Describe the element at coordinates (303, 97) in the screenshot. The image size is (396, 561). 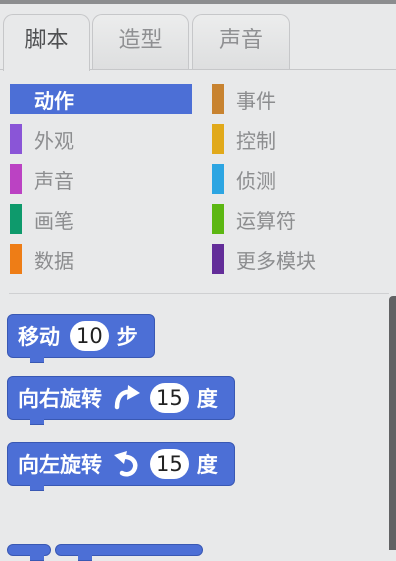
I see `category-events: 事件` at that location.